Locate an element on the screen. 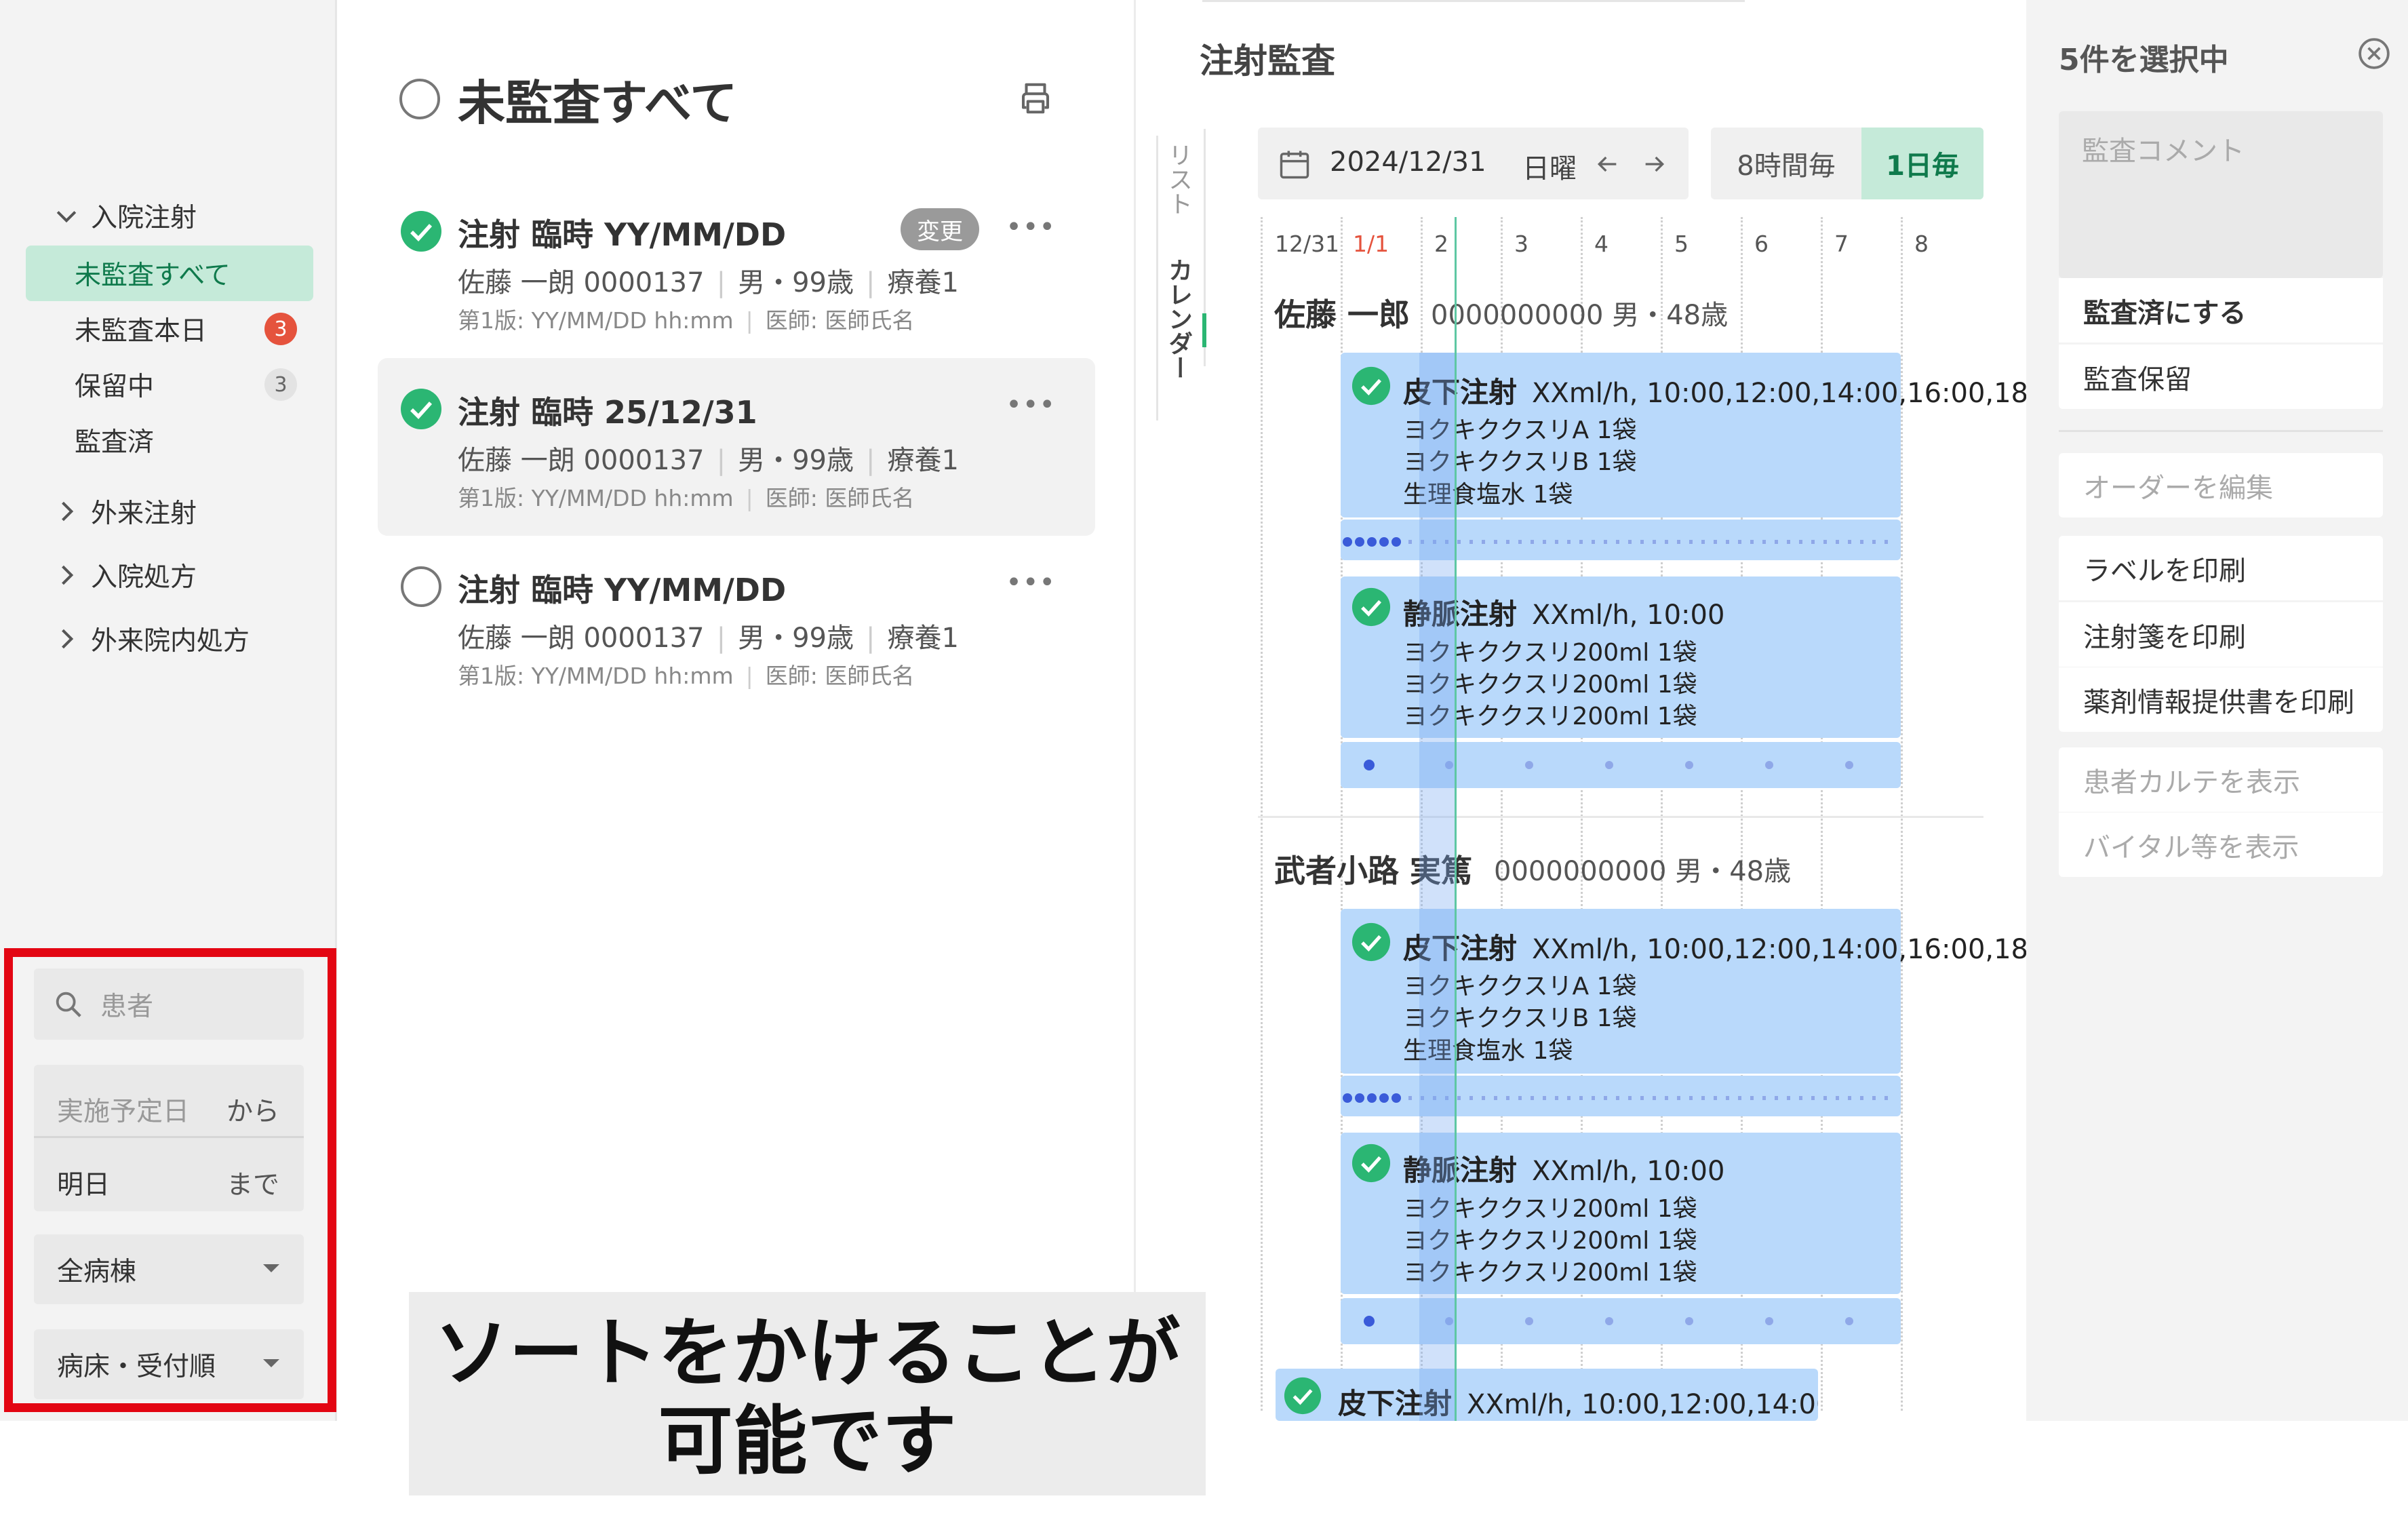  print-drug-info-button: 薬剤情報提供書を印刷 is located at coordinates (2221, 699).